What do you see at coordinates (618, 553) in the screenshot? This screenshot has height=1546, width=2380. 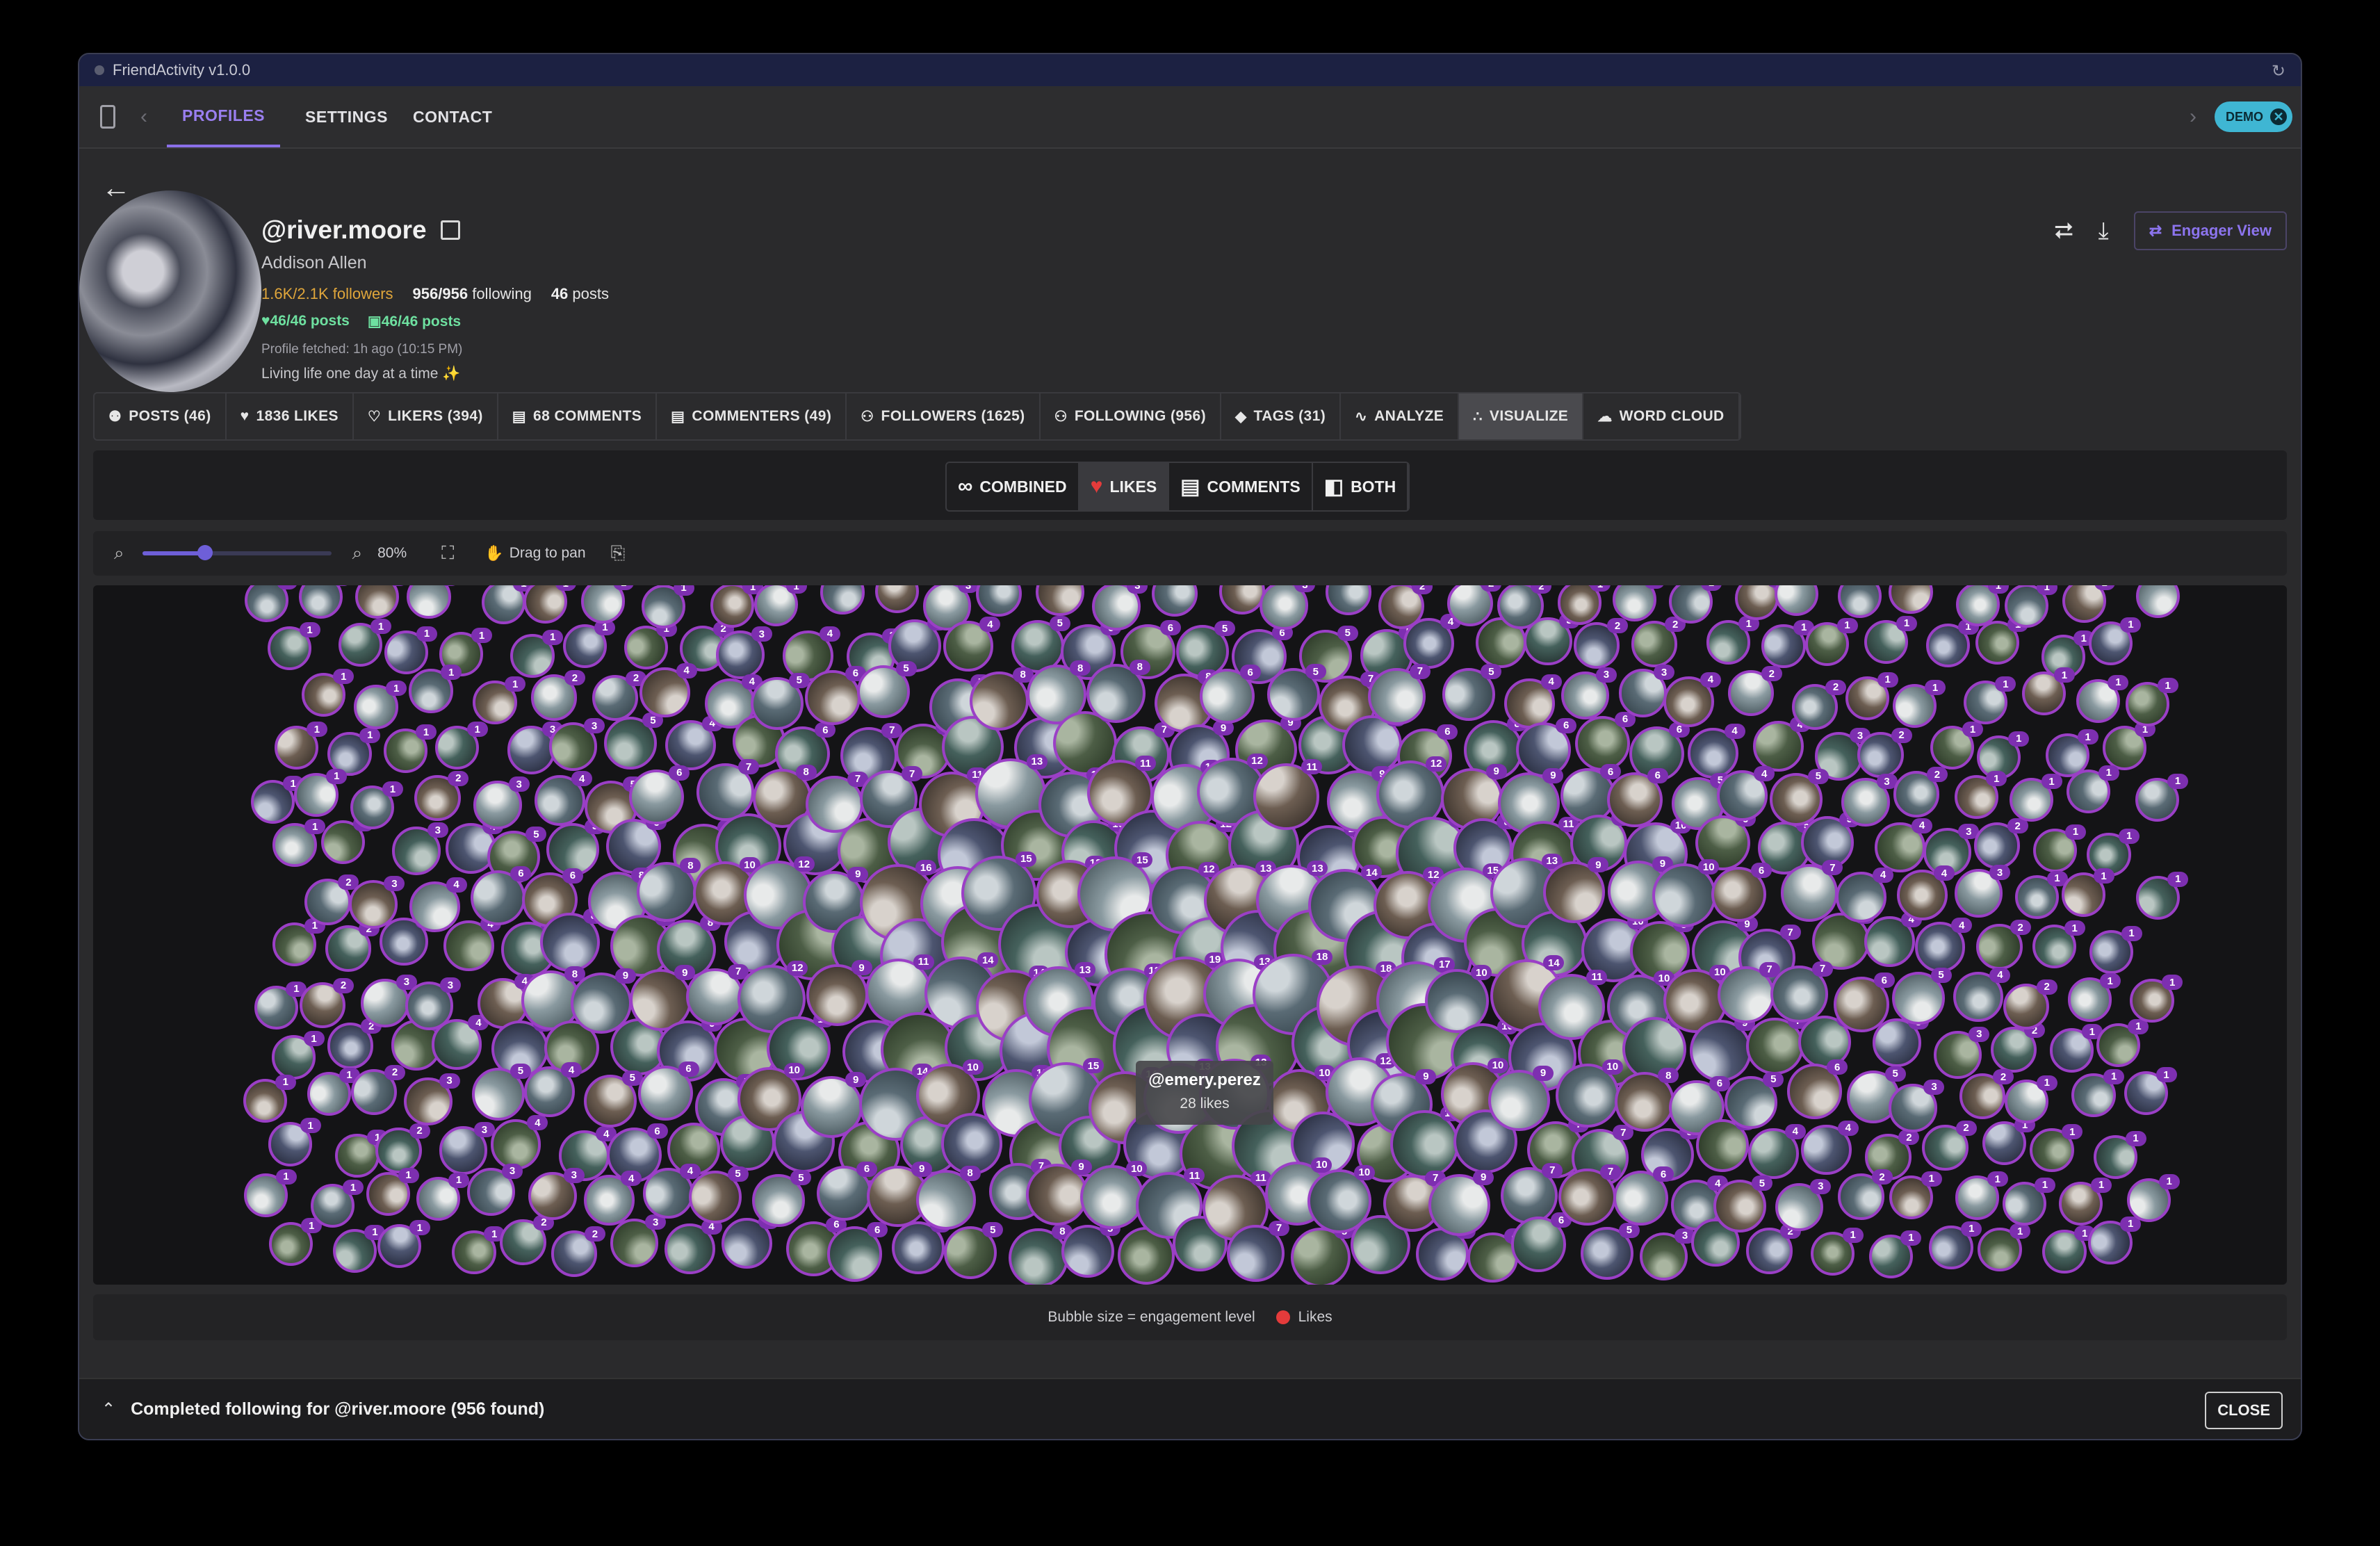 I see `copy-icon: ⎘` at bounding box center [618, 553].